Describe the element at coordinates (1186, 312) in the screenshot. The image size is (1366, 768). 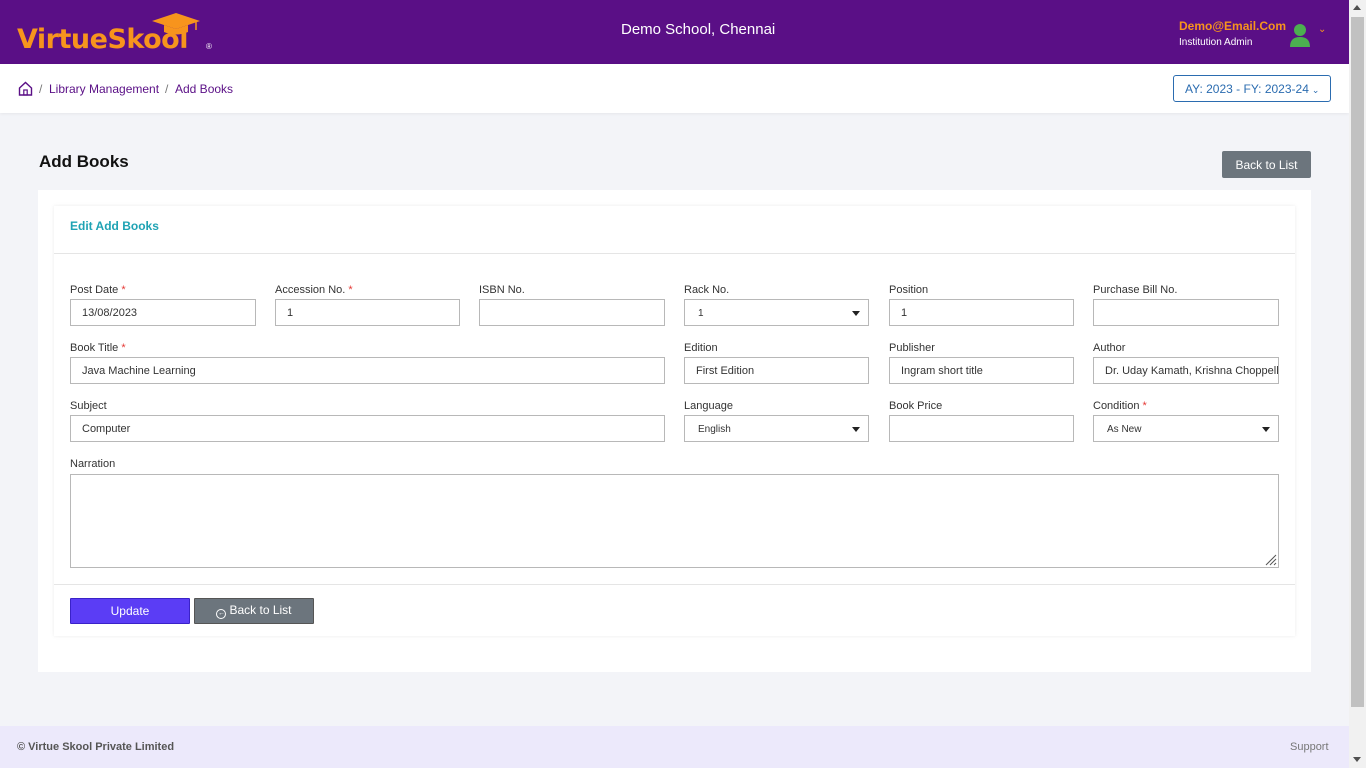
I see `purchase-bill-no-field` at that location.